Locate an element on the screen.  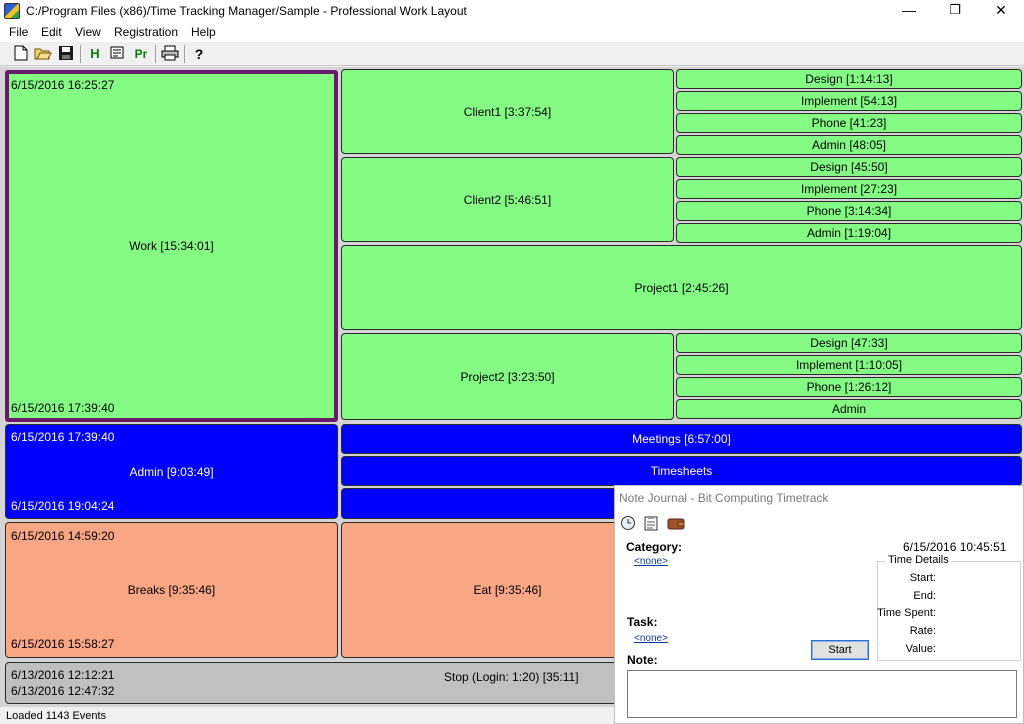
rate-label: Rate: is located at coordinates (922, 631).